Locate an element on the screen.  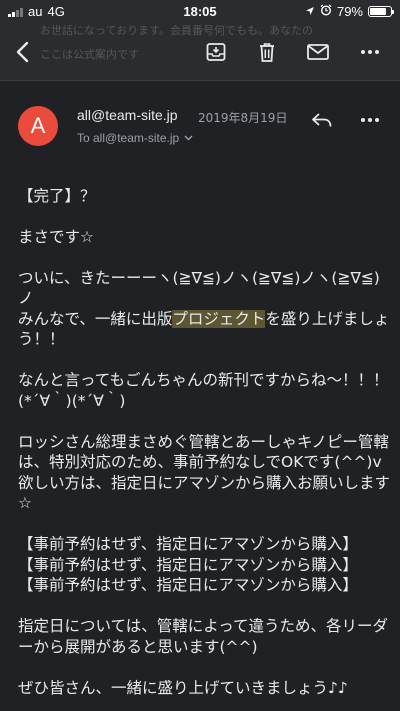
reply-icon is located at coordinates (322, 120).